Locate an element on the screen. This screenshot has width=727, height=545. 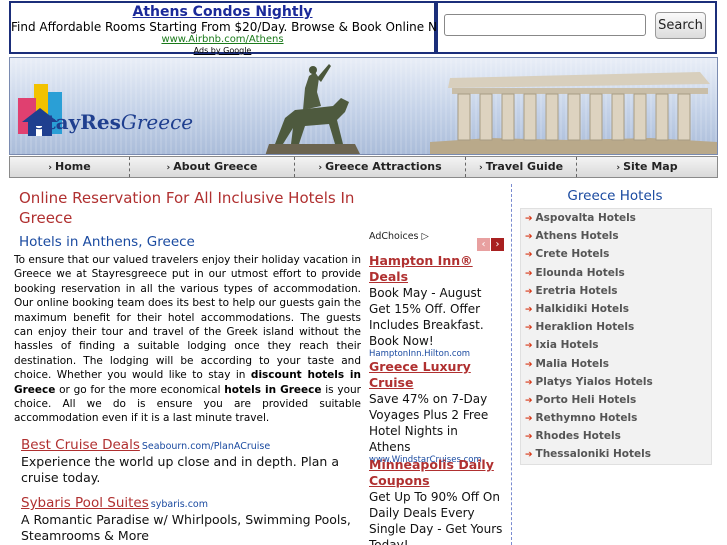
nav-item-travel-guide: › Travel Guide is located at coordinates (521, 167).